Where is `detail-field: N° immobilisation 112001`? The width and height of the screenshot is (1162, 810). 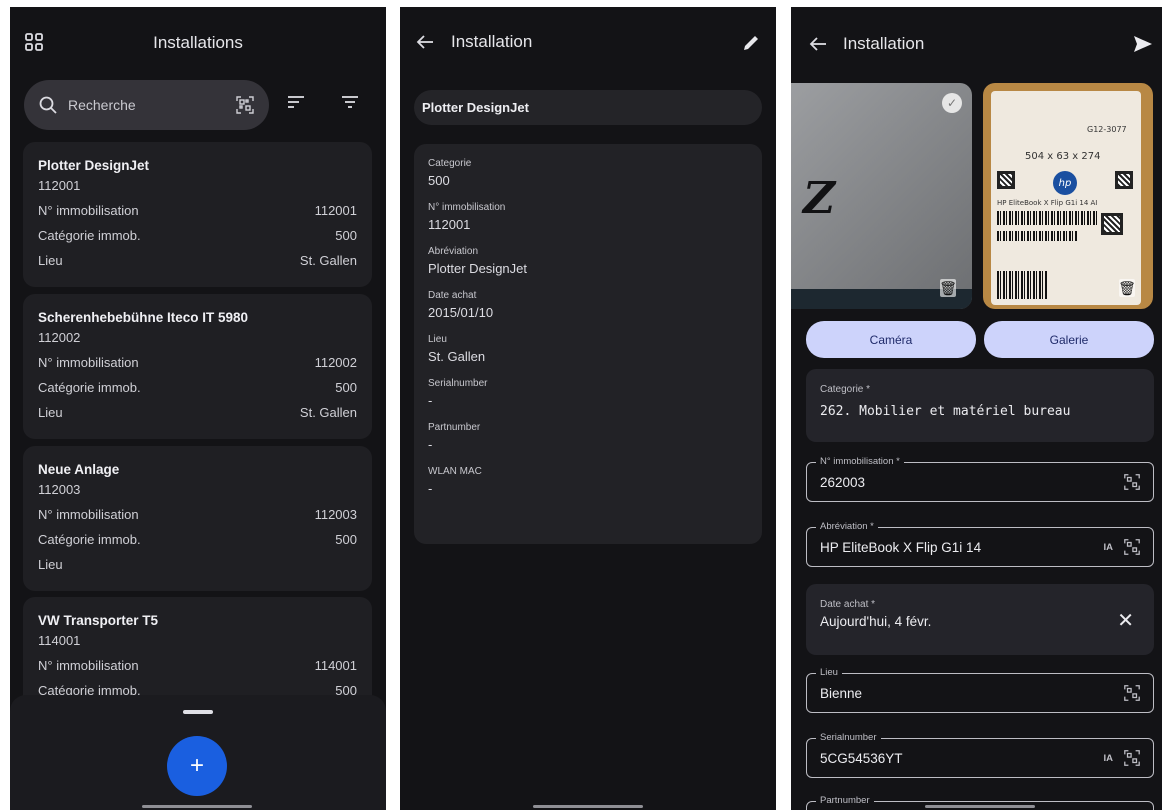
detail-field: N° immobilisation 112001 is located at coordinates (588, 217).